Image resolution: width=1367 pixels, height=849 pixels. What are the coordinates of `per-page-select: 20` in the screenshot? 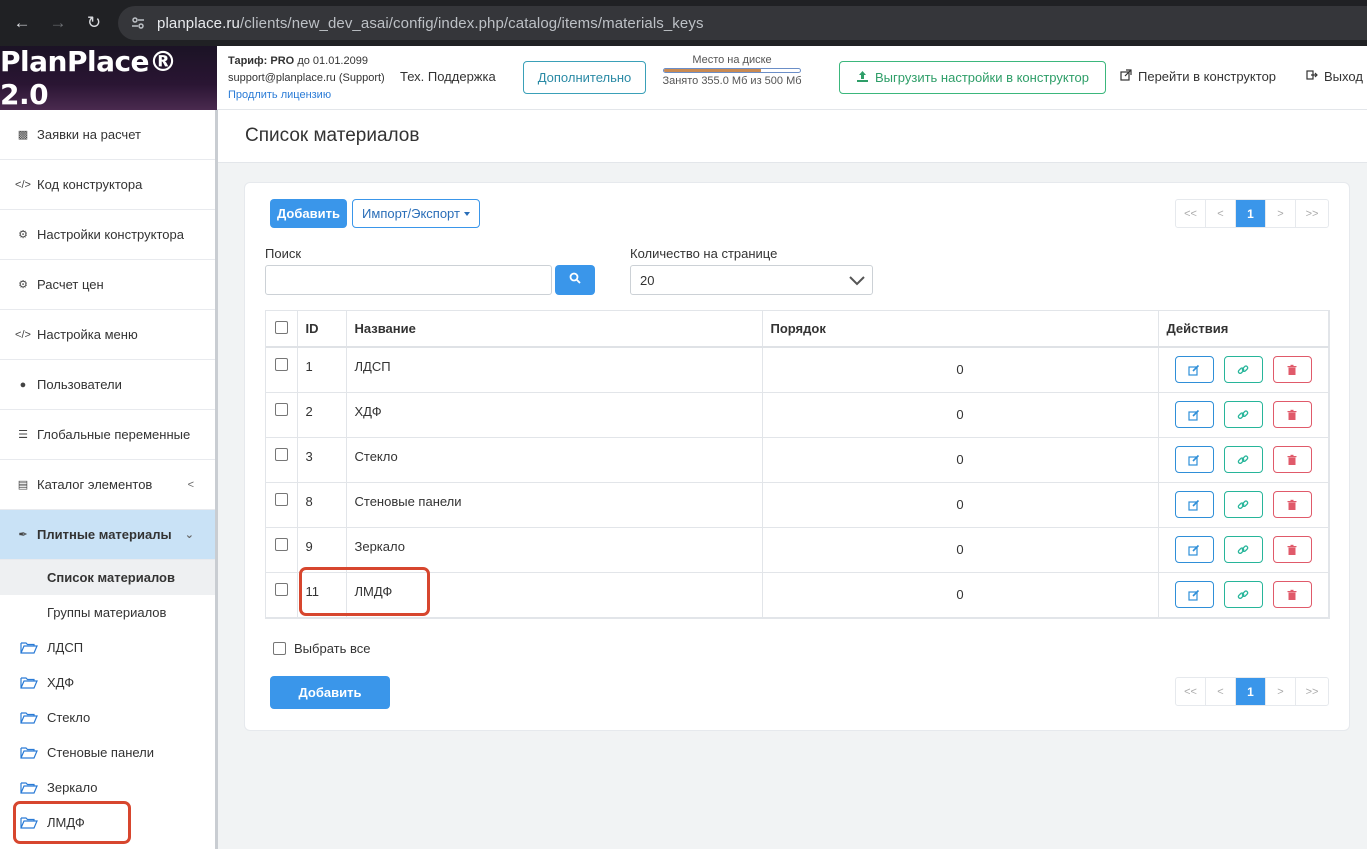 It's located at (751, 280).